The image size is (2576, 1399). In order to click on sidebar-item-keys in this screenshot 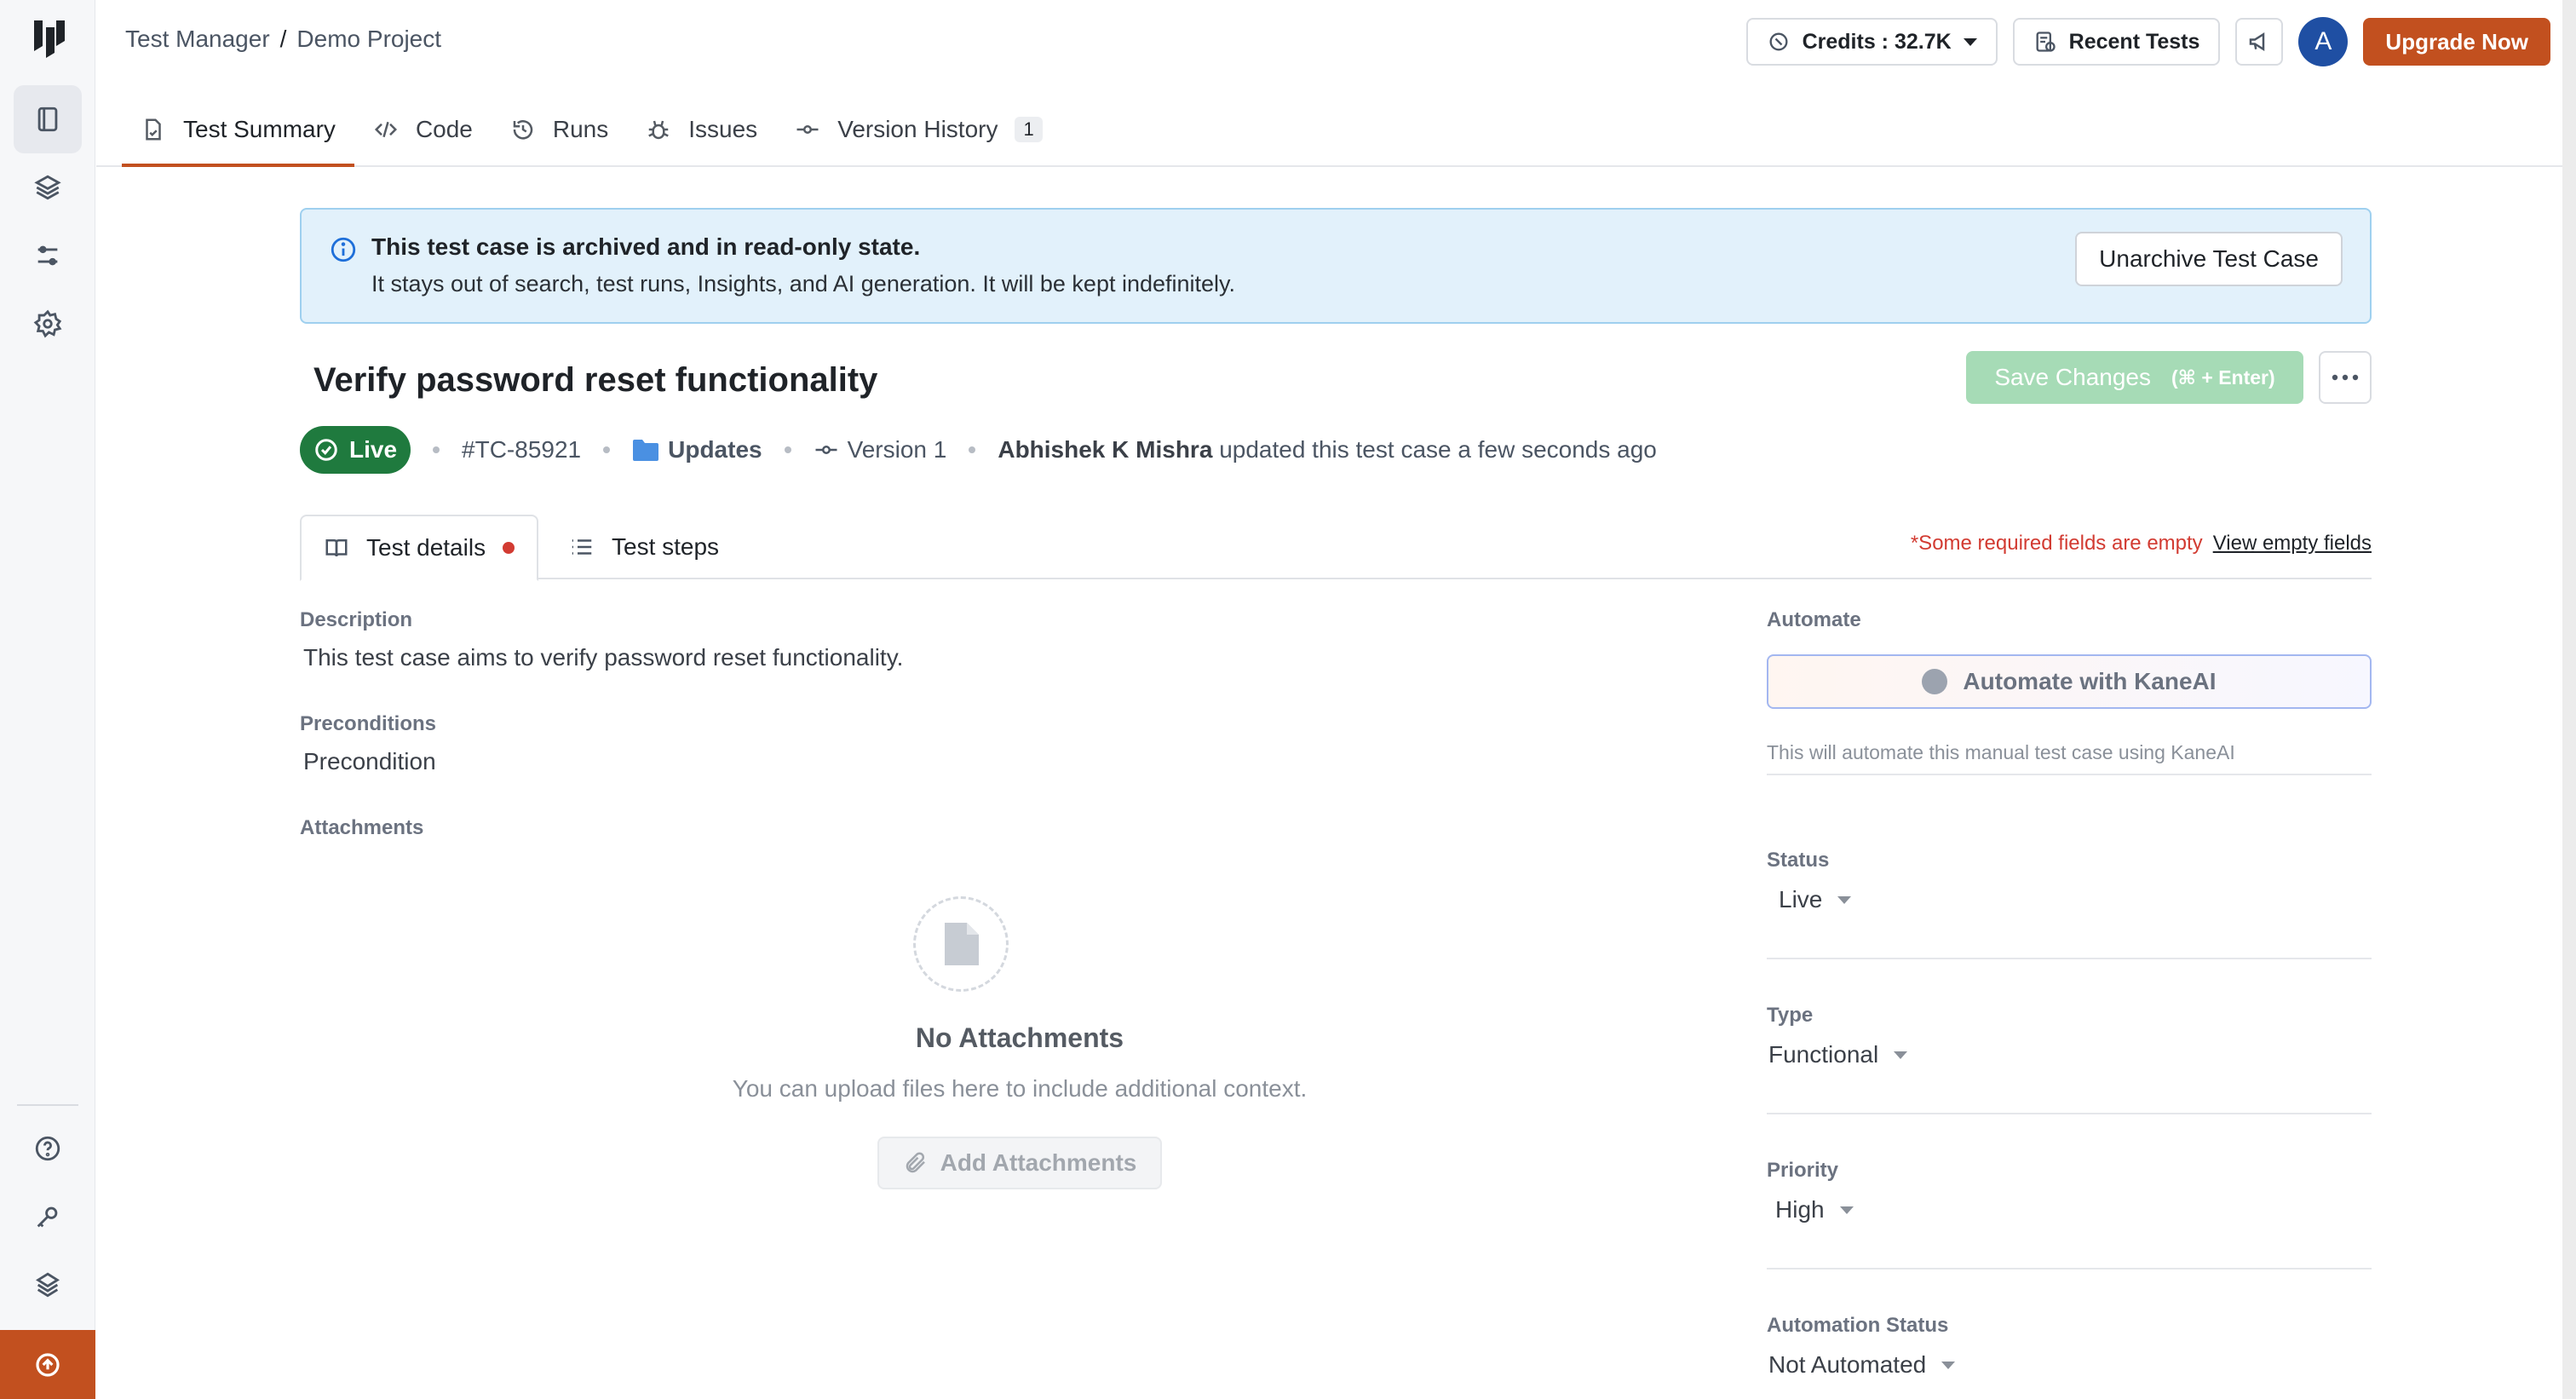, I will do `click(48, 1217)`.